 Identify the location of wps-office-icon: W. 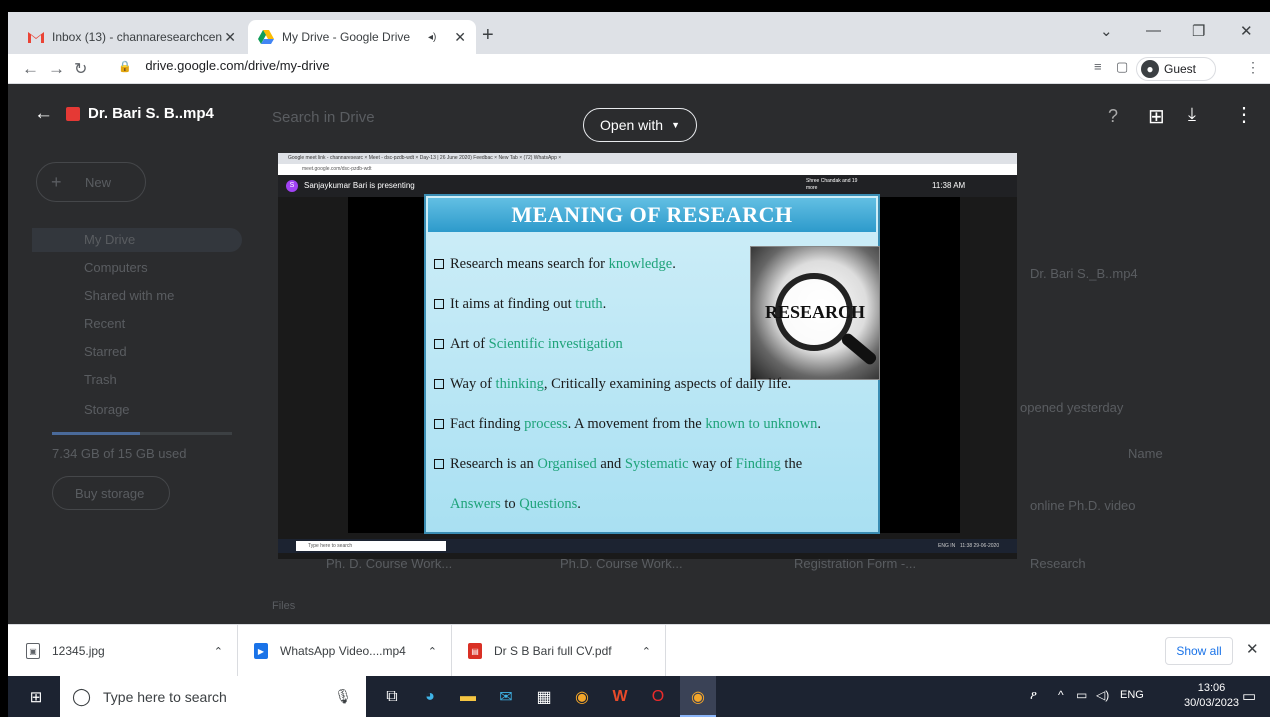
(620, 697).